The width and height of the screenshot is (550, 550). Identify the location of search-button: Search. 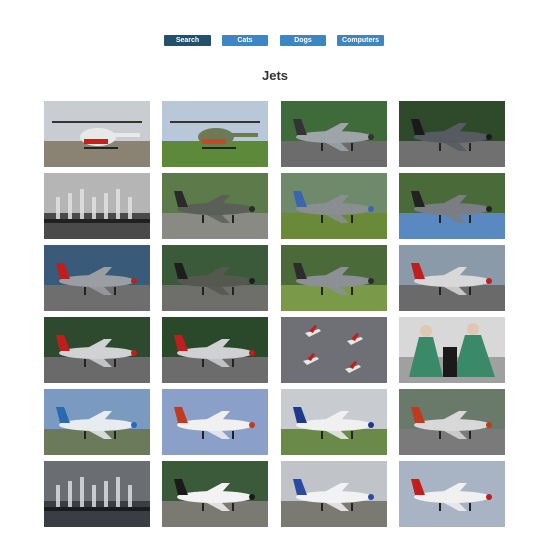
(187, 40).